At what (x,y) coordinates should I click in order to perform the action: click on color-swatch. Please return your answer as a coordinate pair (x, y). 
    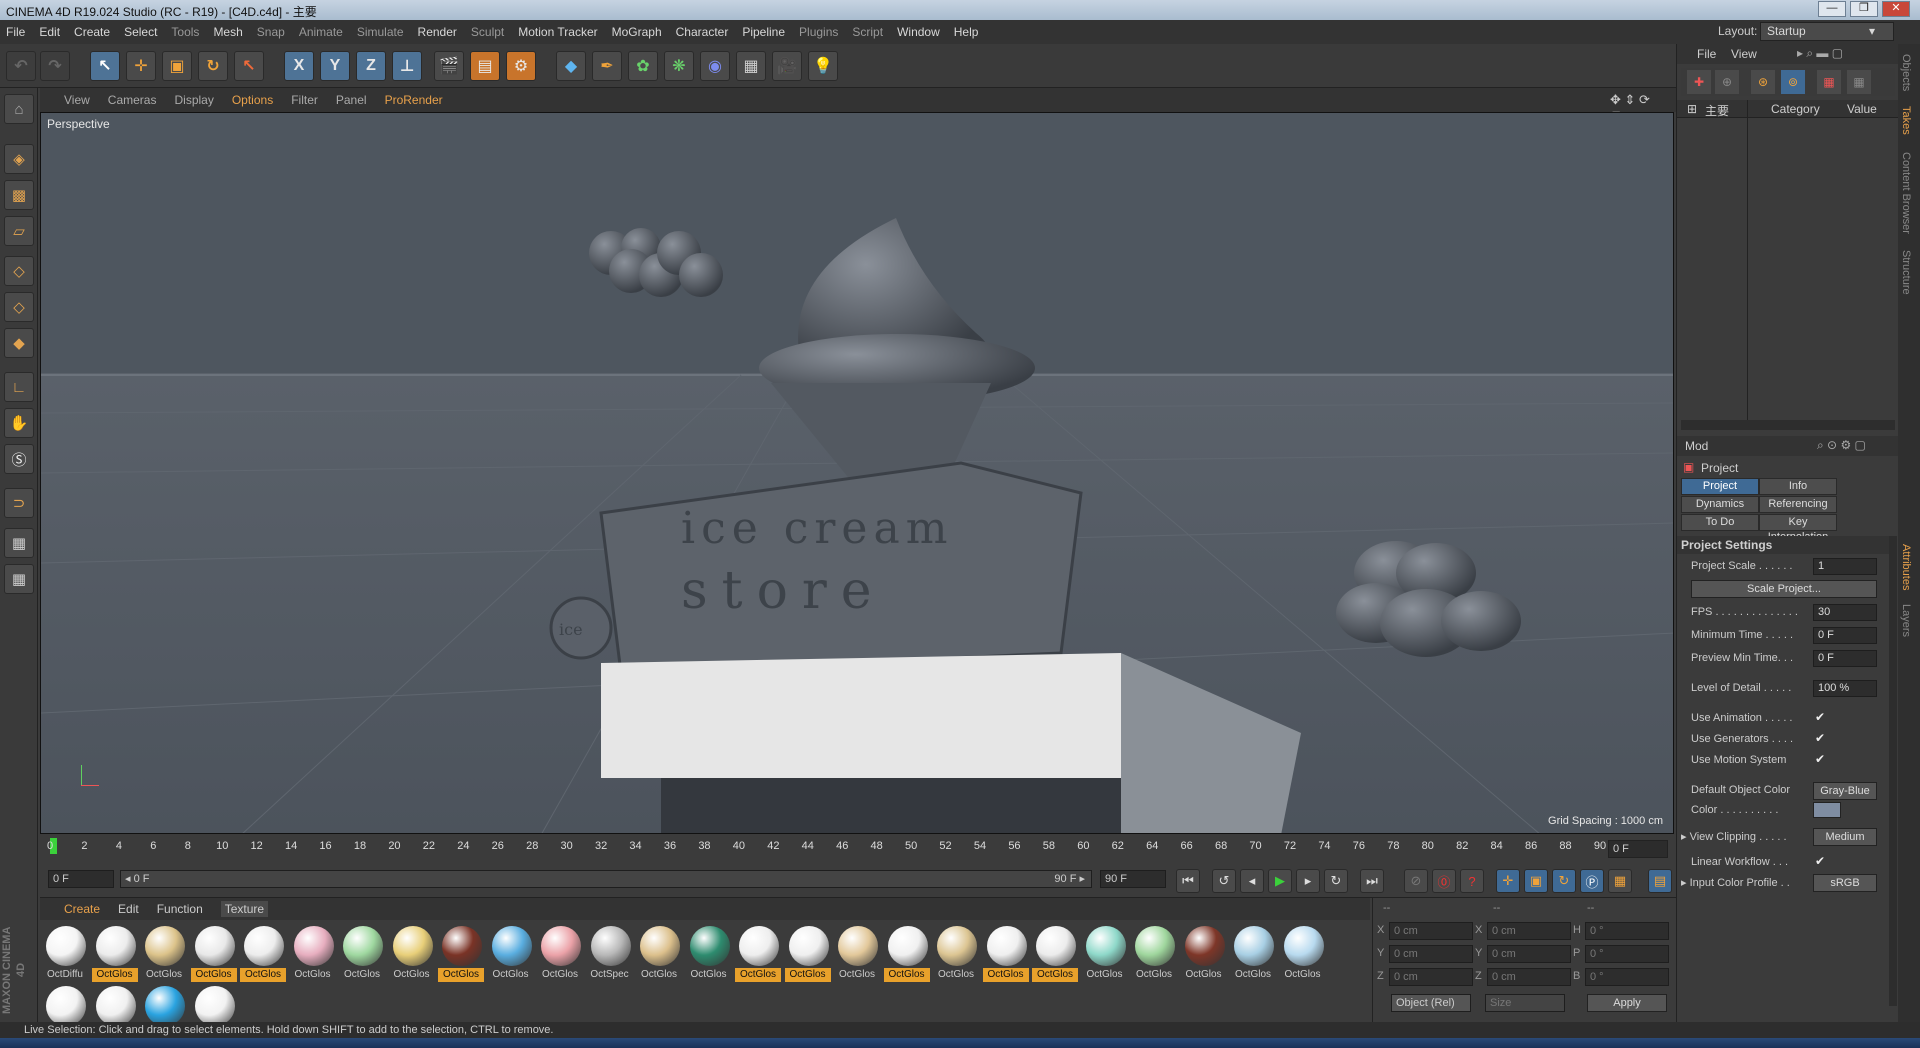
    Looking at the image, I should click on (1827, 810).